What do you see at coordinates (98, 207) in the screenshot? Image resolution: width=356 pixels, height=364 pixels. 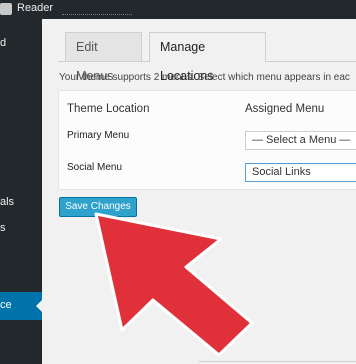 I see `save-changes-button: Save Changes` at bounding box center [98, 207].